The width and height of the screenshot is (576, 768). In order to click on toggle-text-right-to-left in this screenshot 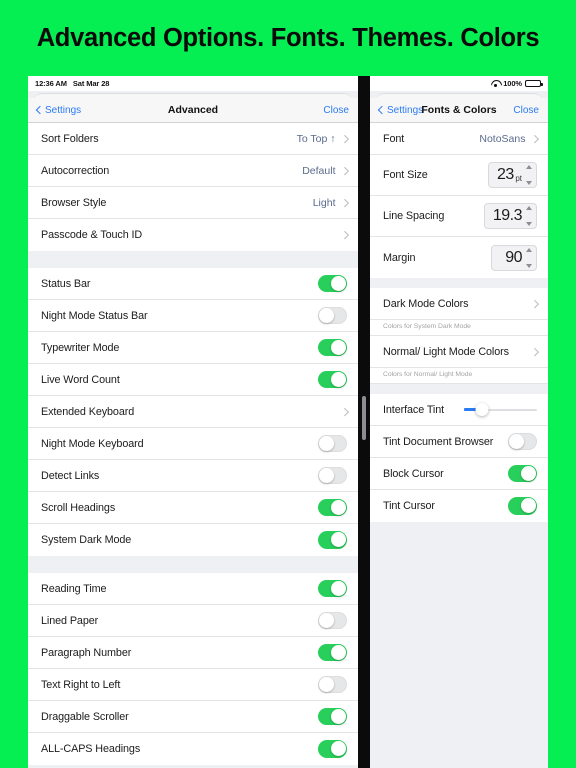, I will do `click(332, 684)`.